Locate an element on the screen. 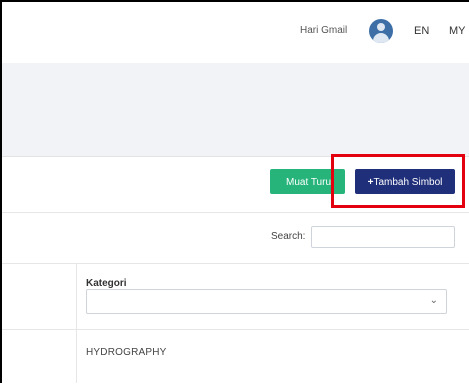 Image resolution: width=469 pixels, height=384 pixels. kategori-filter-select: ⌄ is located at coordinates (266, 301).